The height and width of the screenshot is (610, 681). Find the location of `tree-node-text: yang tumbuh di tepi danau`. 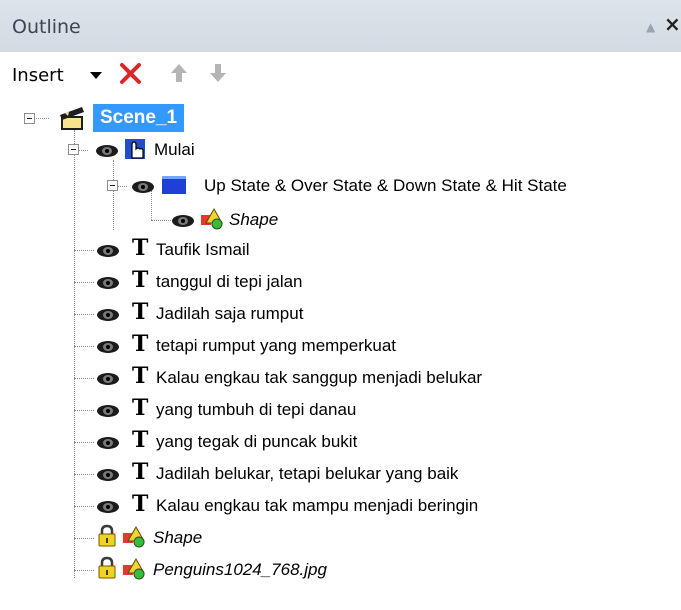

tree-node-text: yang tumbuh di tepi danau is located at coordinates (256, 410).